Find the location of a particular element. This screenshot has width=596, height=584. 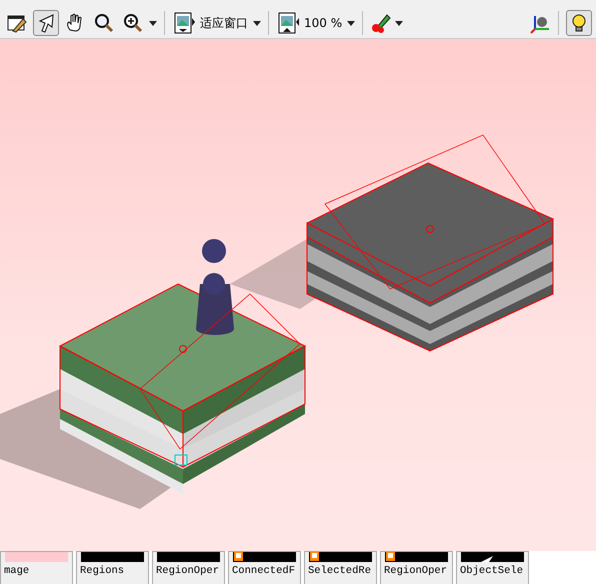

edit-window-icon is located at coordinates (17, 23).